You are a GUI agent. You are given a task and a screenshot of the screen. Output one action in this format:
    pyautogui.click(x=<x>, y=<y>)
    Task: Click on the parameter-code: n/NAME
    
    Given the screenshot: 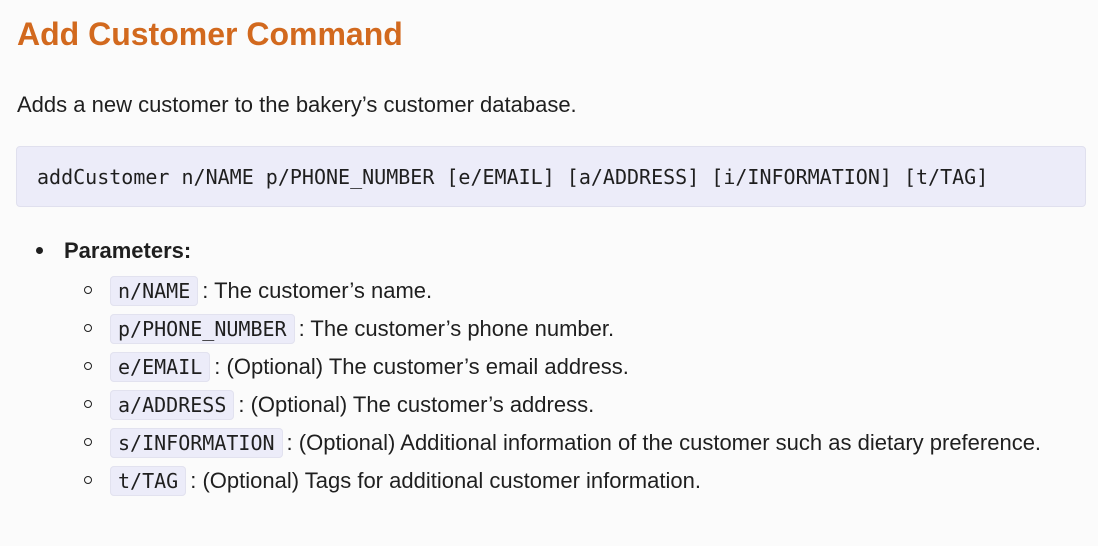 What is the action you would take?
    pyautogui.click(x=154, y=291)
    